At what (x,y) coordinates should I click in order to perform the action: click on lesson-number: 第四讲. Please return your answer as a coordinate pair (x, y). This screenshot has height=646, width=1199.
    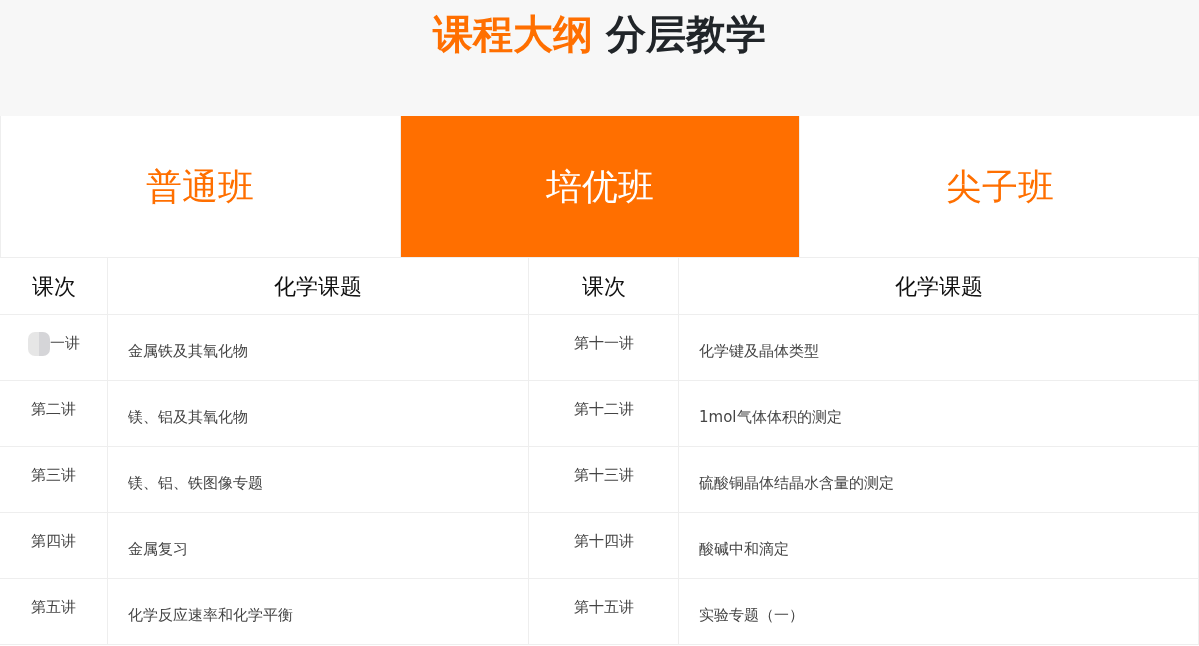
    Looking at the image, I should click on (53, 542).